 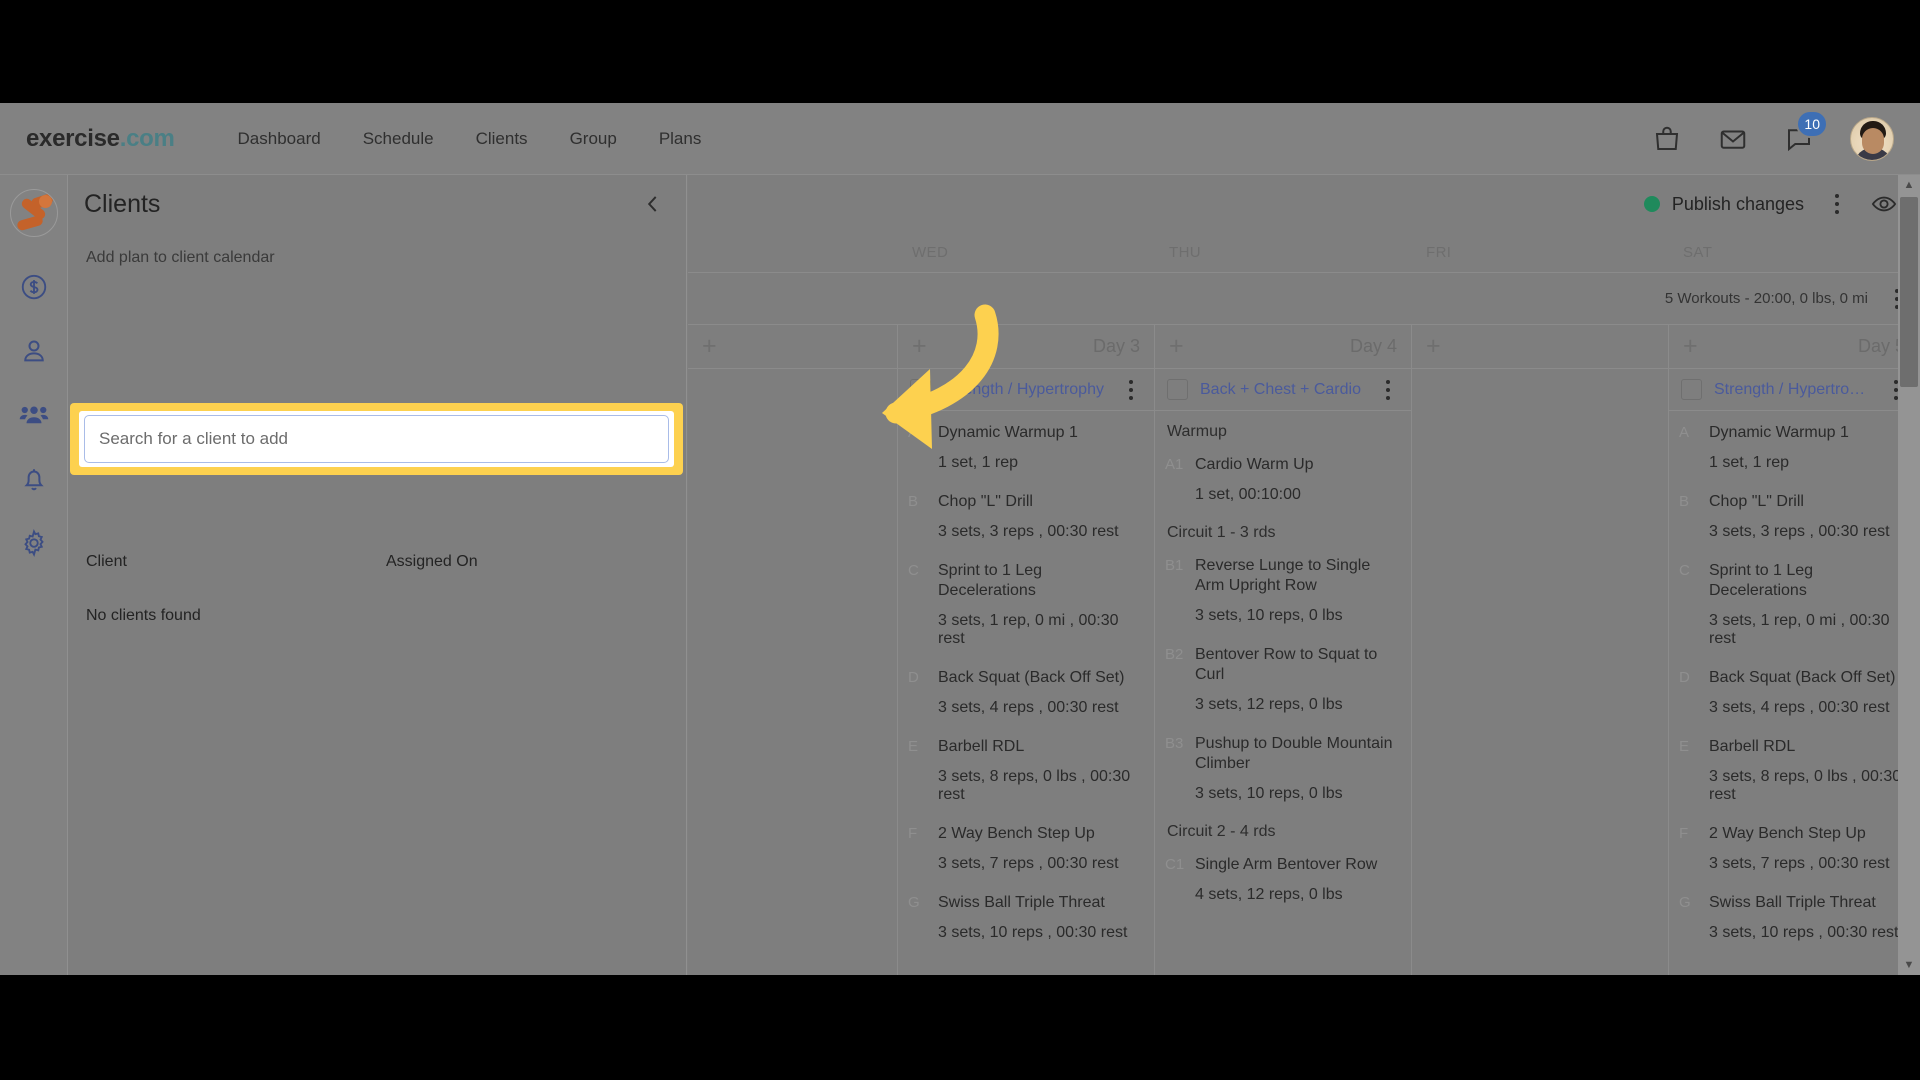 I want to click on day-header-0: +, so click(x=793, y=346).